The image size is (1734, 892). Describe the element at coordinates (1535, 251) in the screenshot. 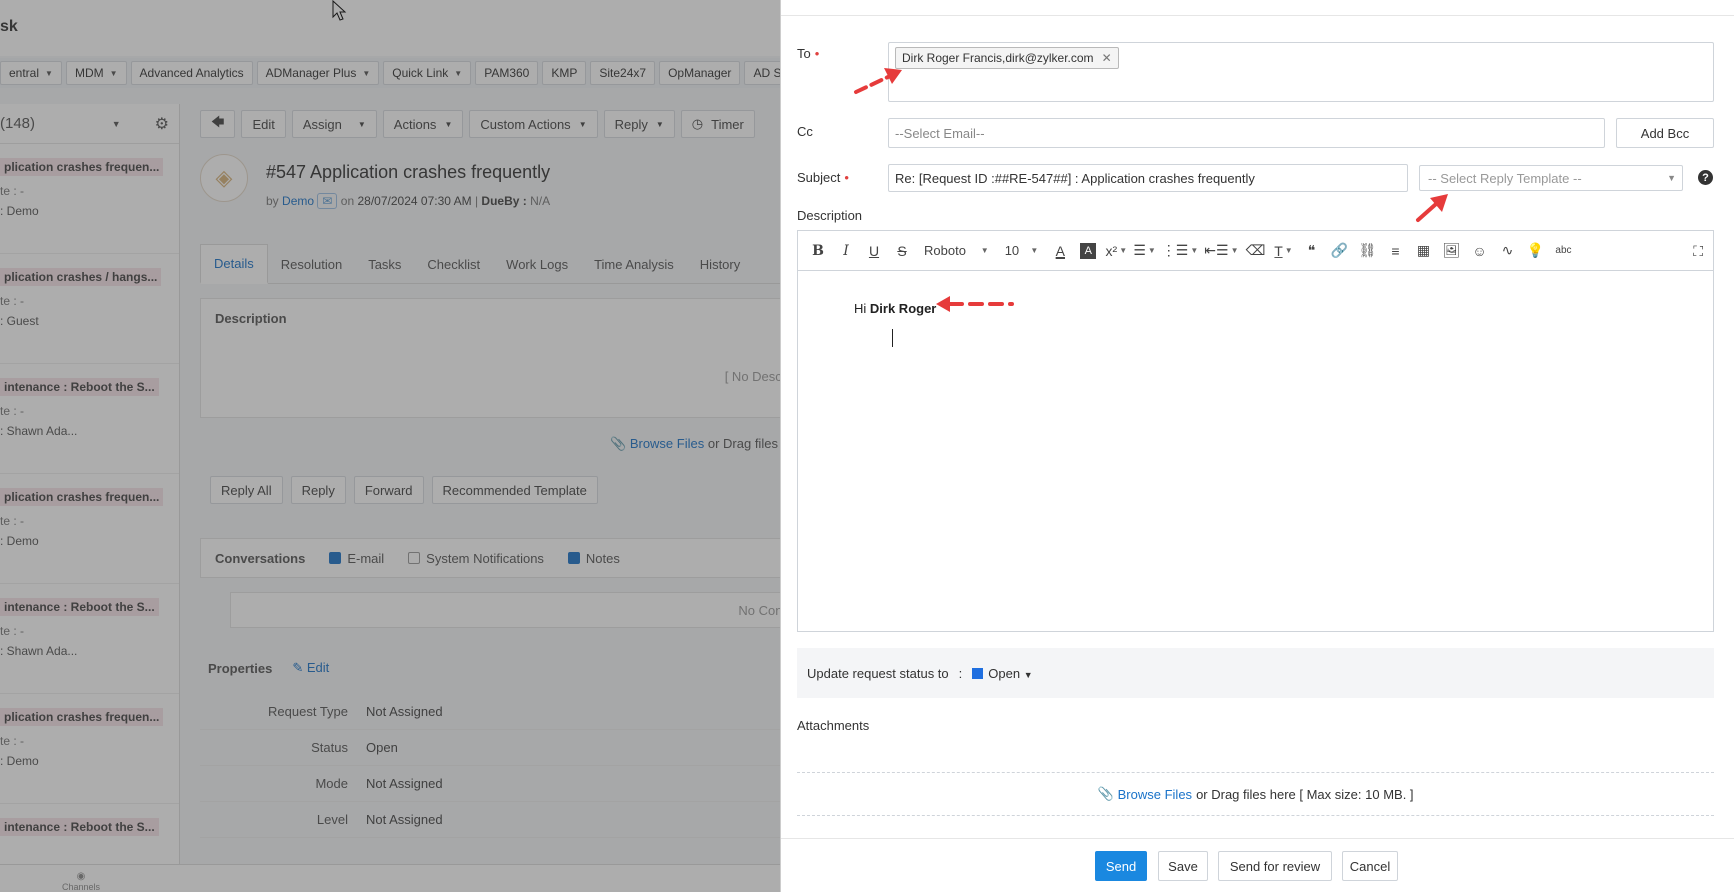

I see `lightbulb-icon: 💡` at that location.